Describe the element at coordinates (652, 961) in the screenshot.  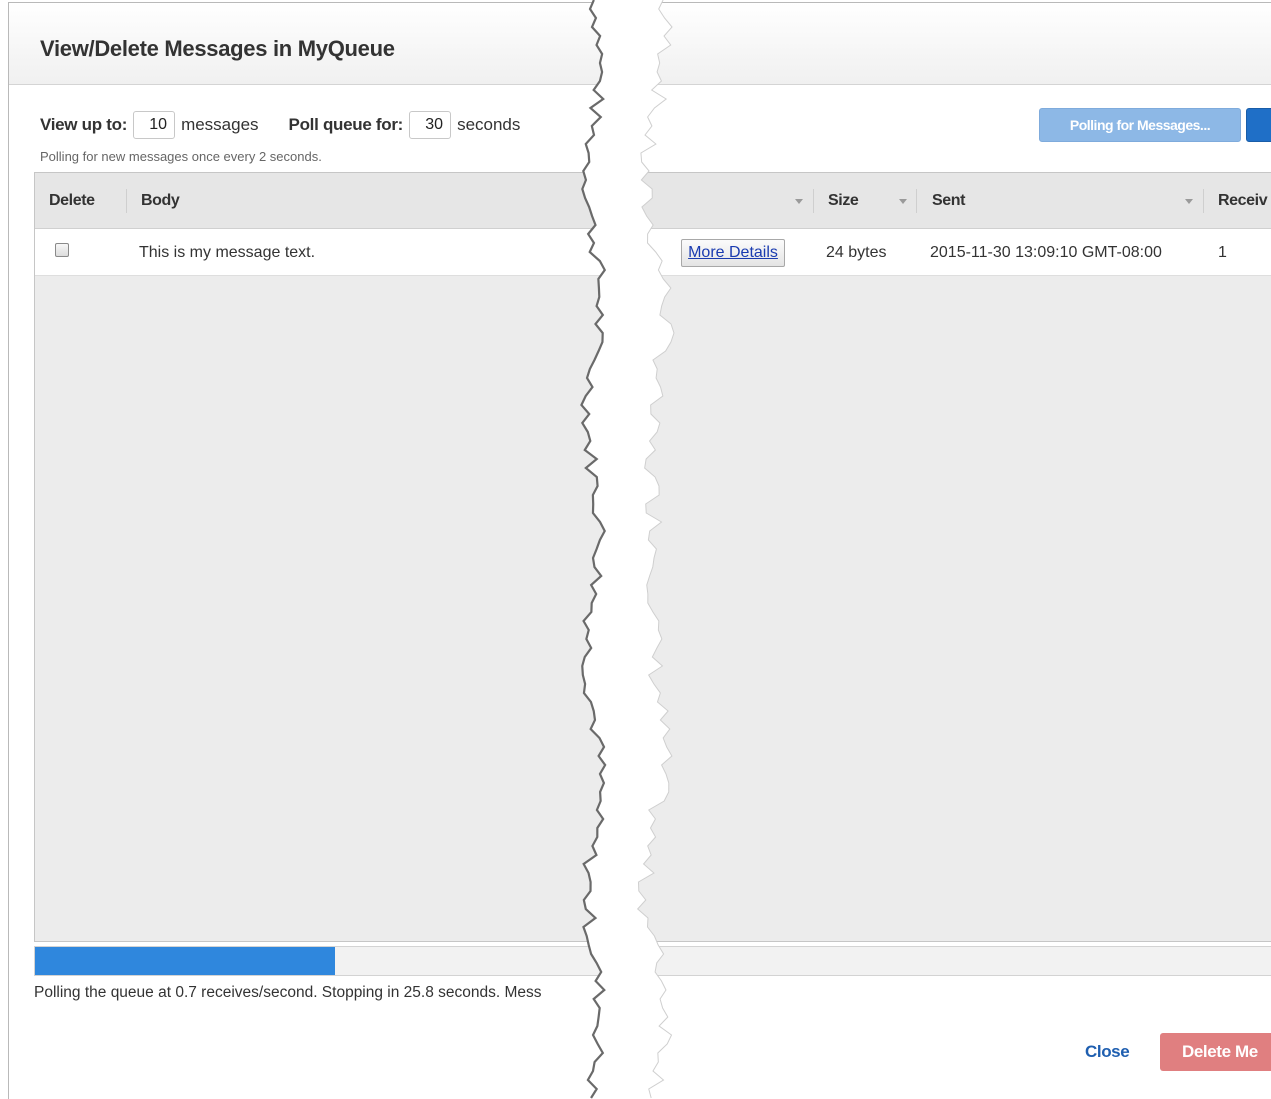
I see `polling-progress-bar` at that location.